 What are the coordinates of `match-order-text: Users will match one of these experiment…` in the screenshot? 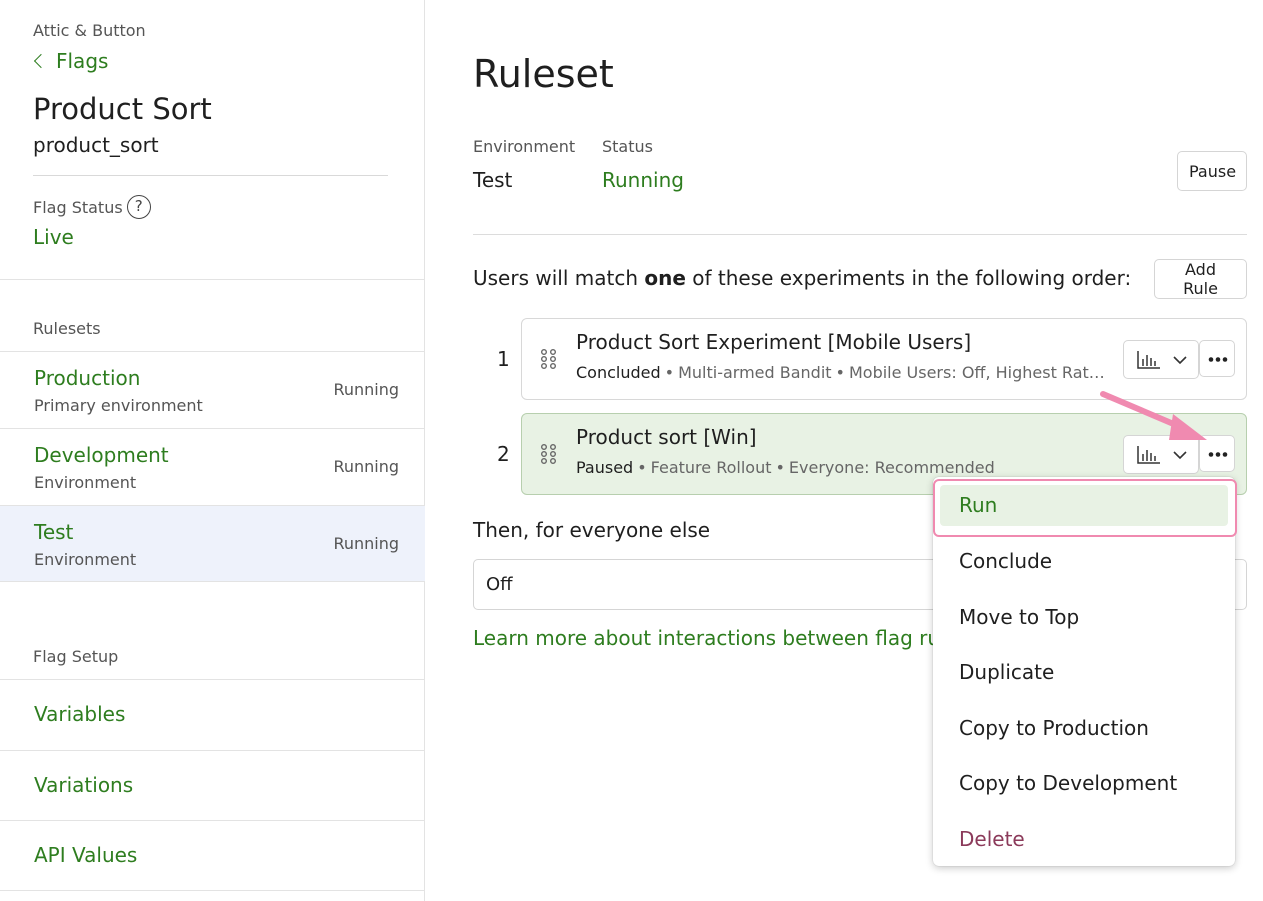 It's located at (802, 278).